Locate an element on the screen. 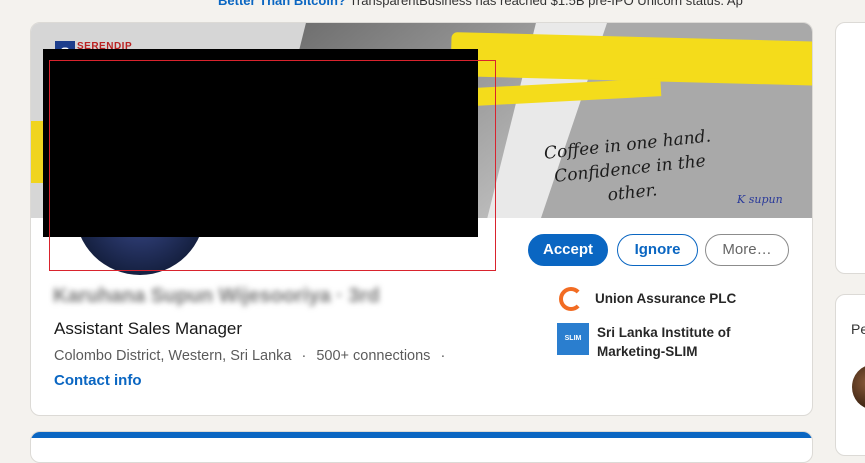  sidebar-card: Pe is located at coordinates (850, 375).